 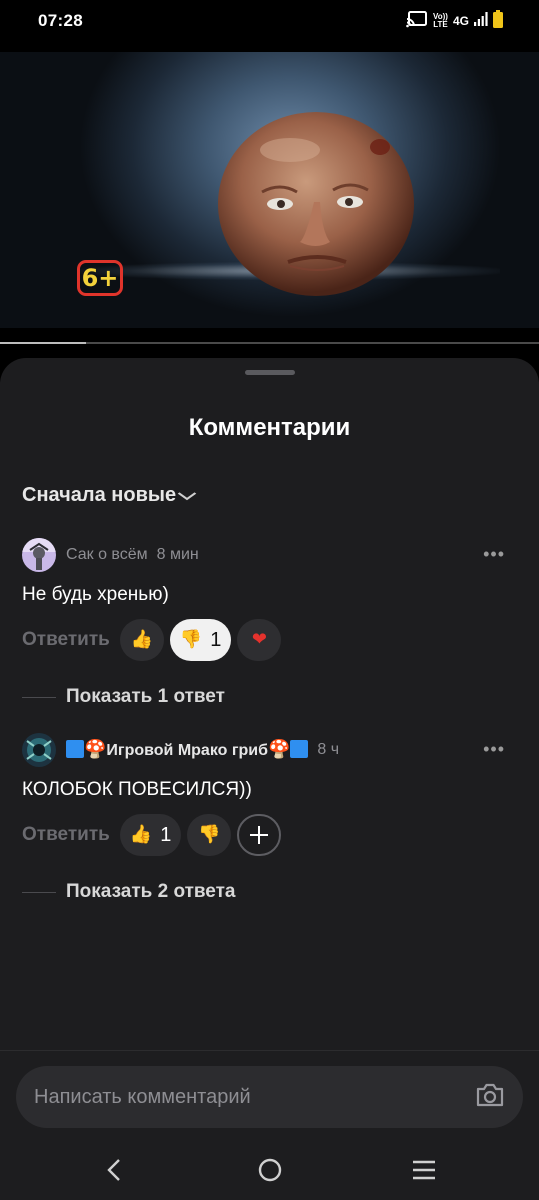 I want to click on reaction-thumbs-up: 👍, so click(x=141, y=640).